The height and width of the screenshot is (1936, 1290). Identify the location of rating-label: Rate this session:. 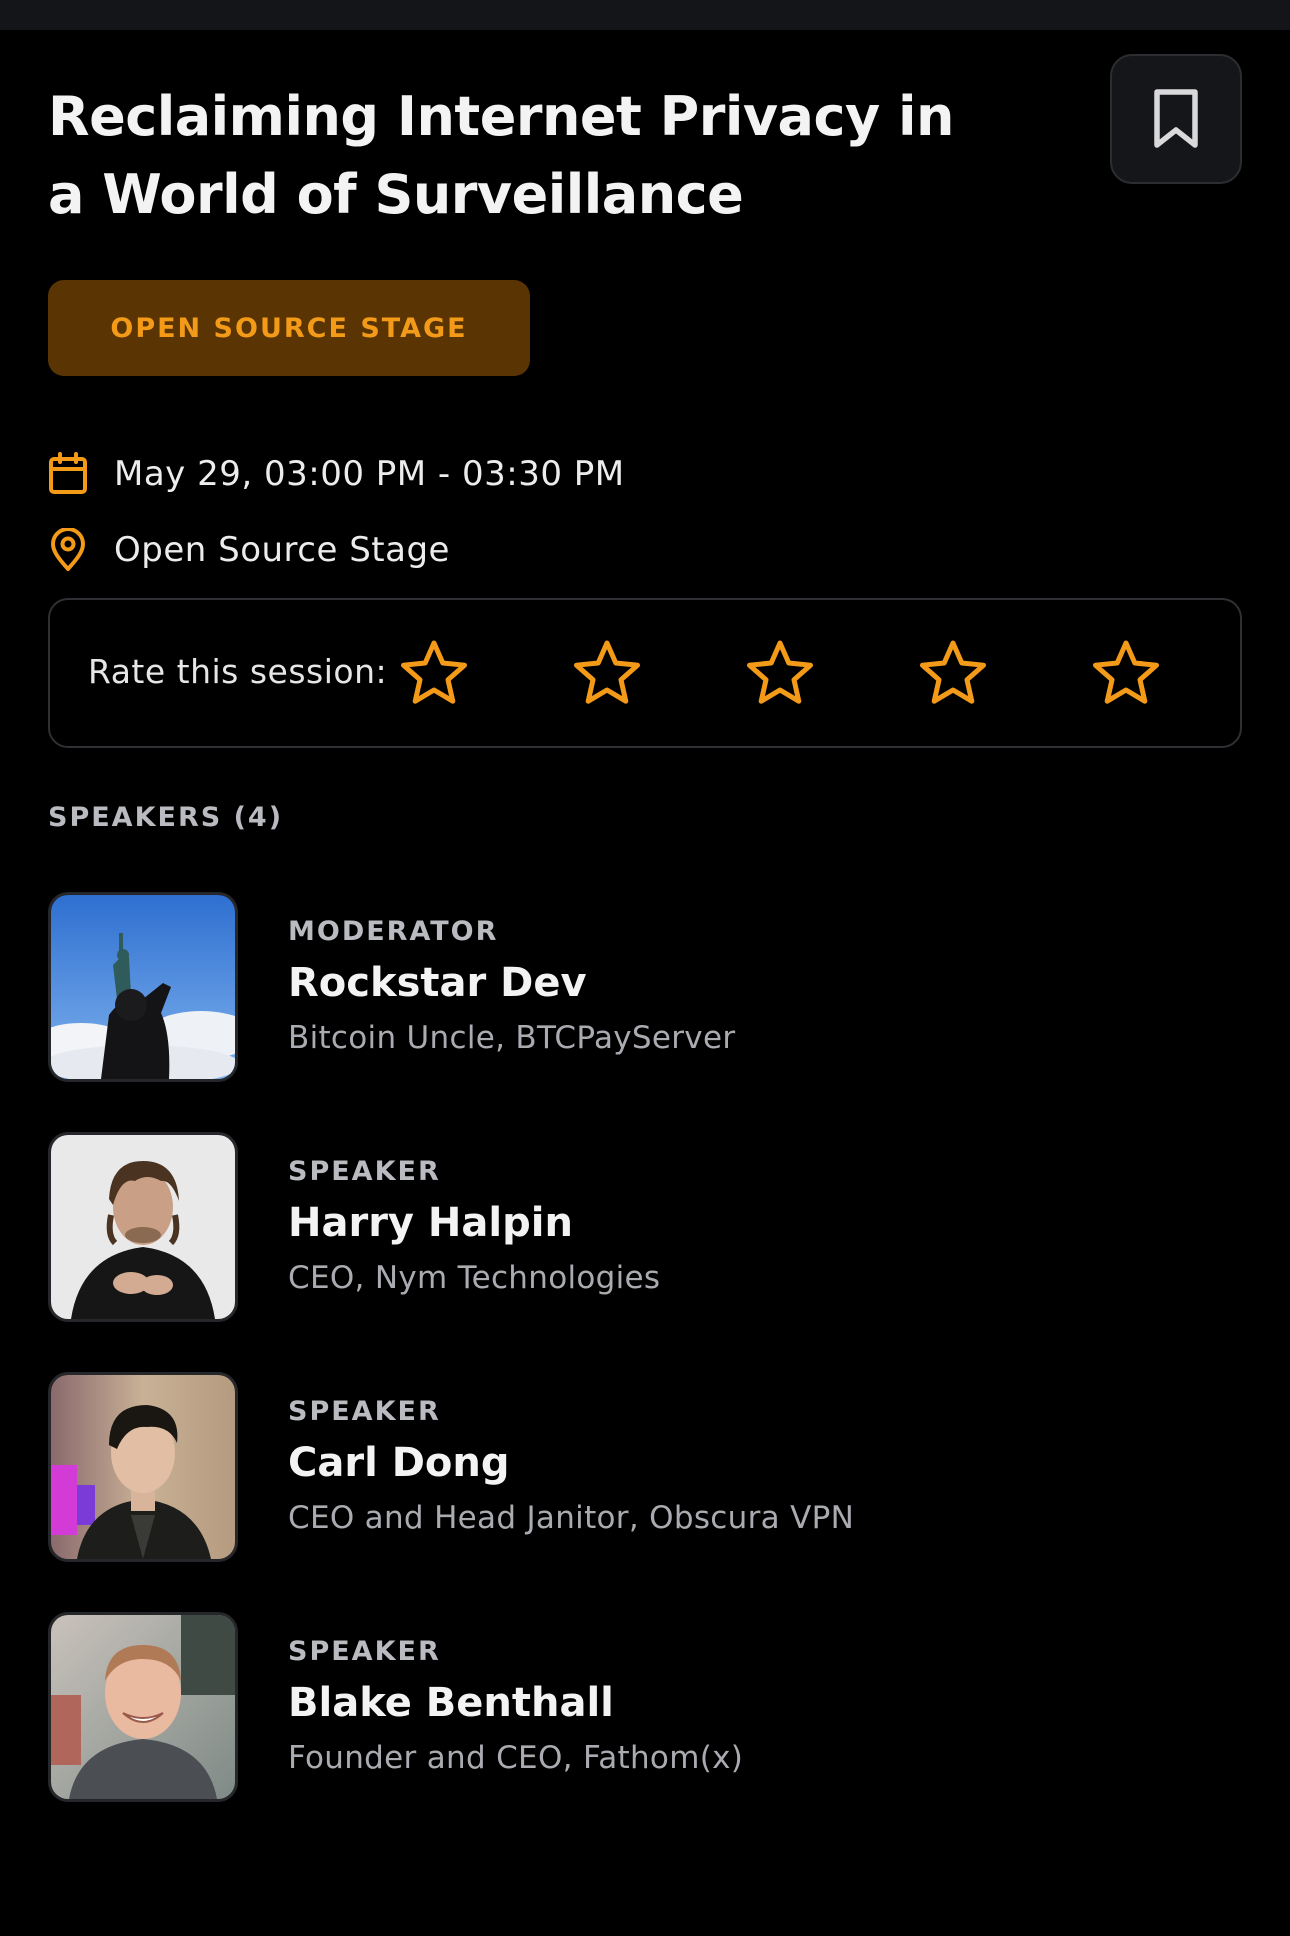
(238, 671).